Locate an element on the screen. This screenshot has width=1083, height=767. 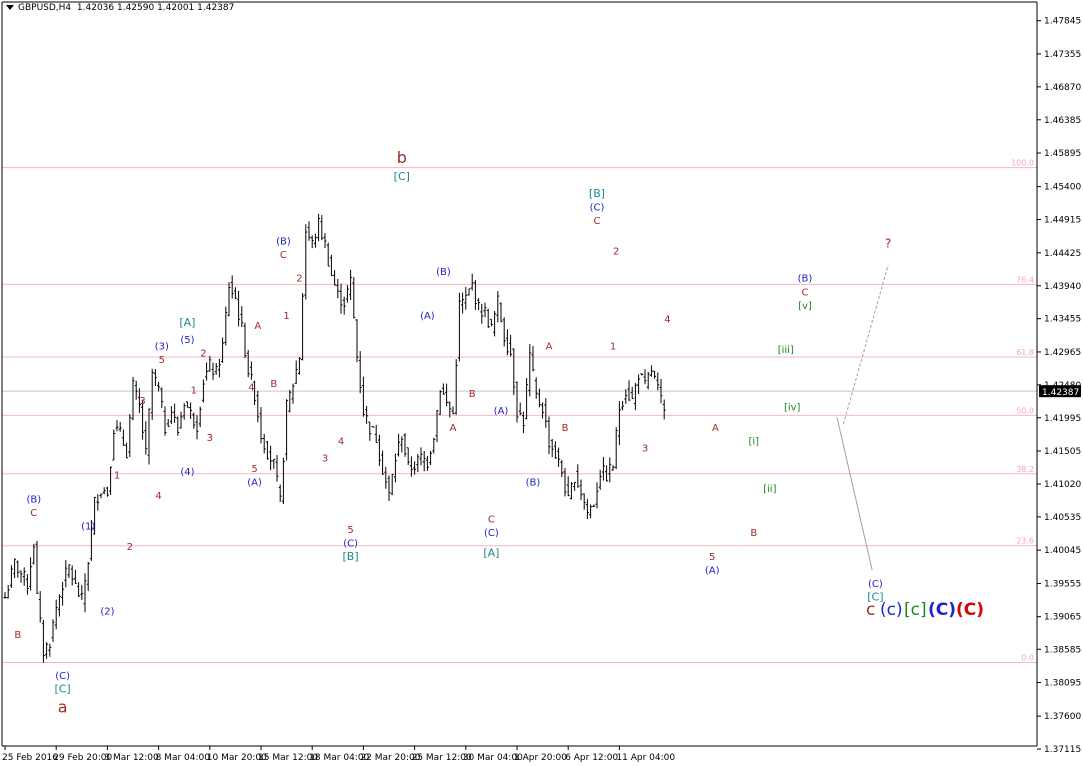
y-tick-label: 1.41505 is located at coordinates (1062, 452).